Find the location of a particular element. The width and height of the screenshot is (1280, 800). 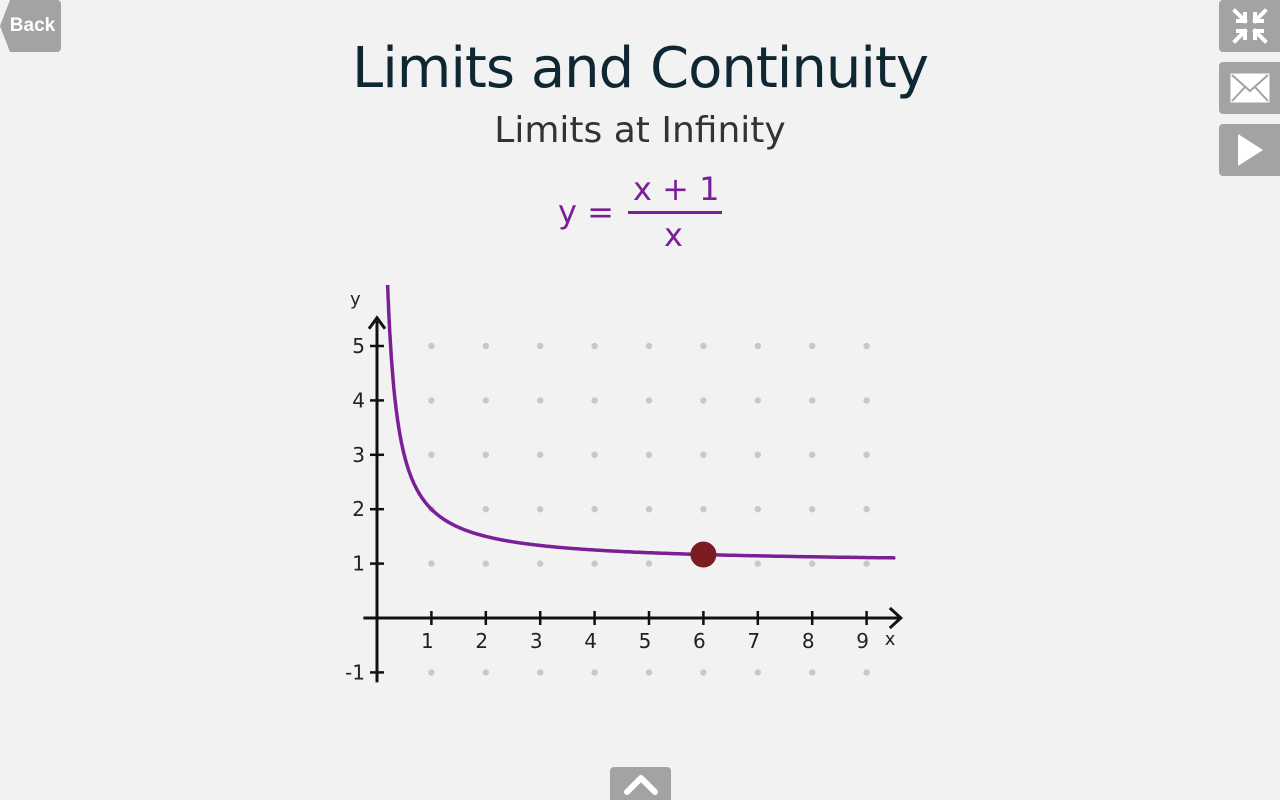

function-curve is located at coordinates (640, 422).